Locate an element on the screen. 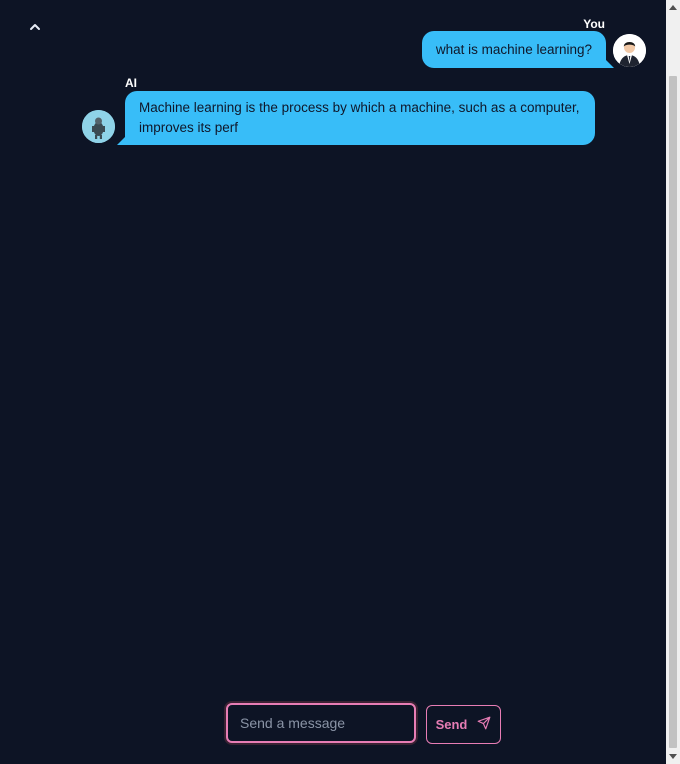  robot-avatar-icon is located at coordinates (98, 126).